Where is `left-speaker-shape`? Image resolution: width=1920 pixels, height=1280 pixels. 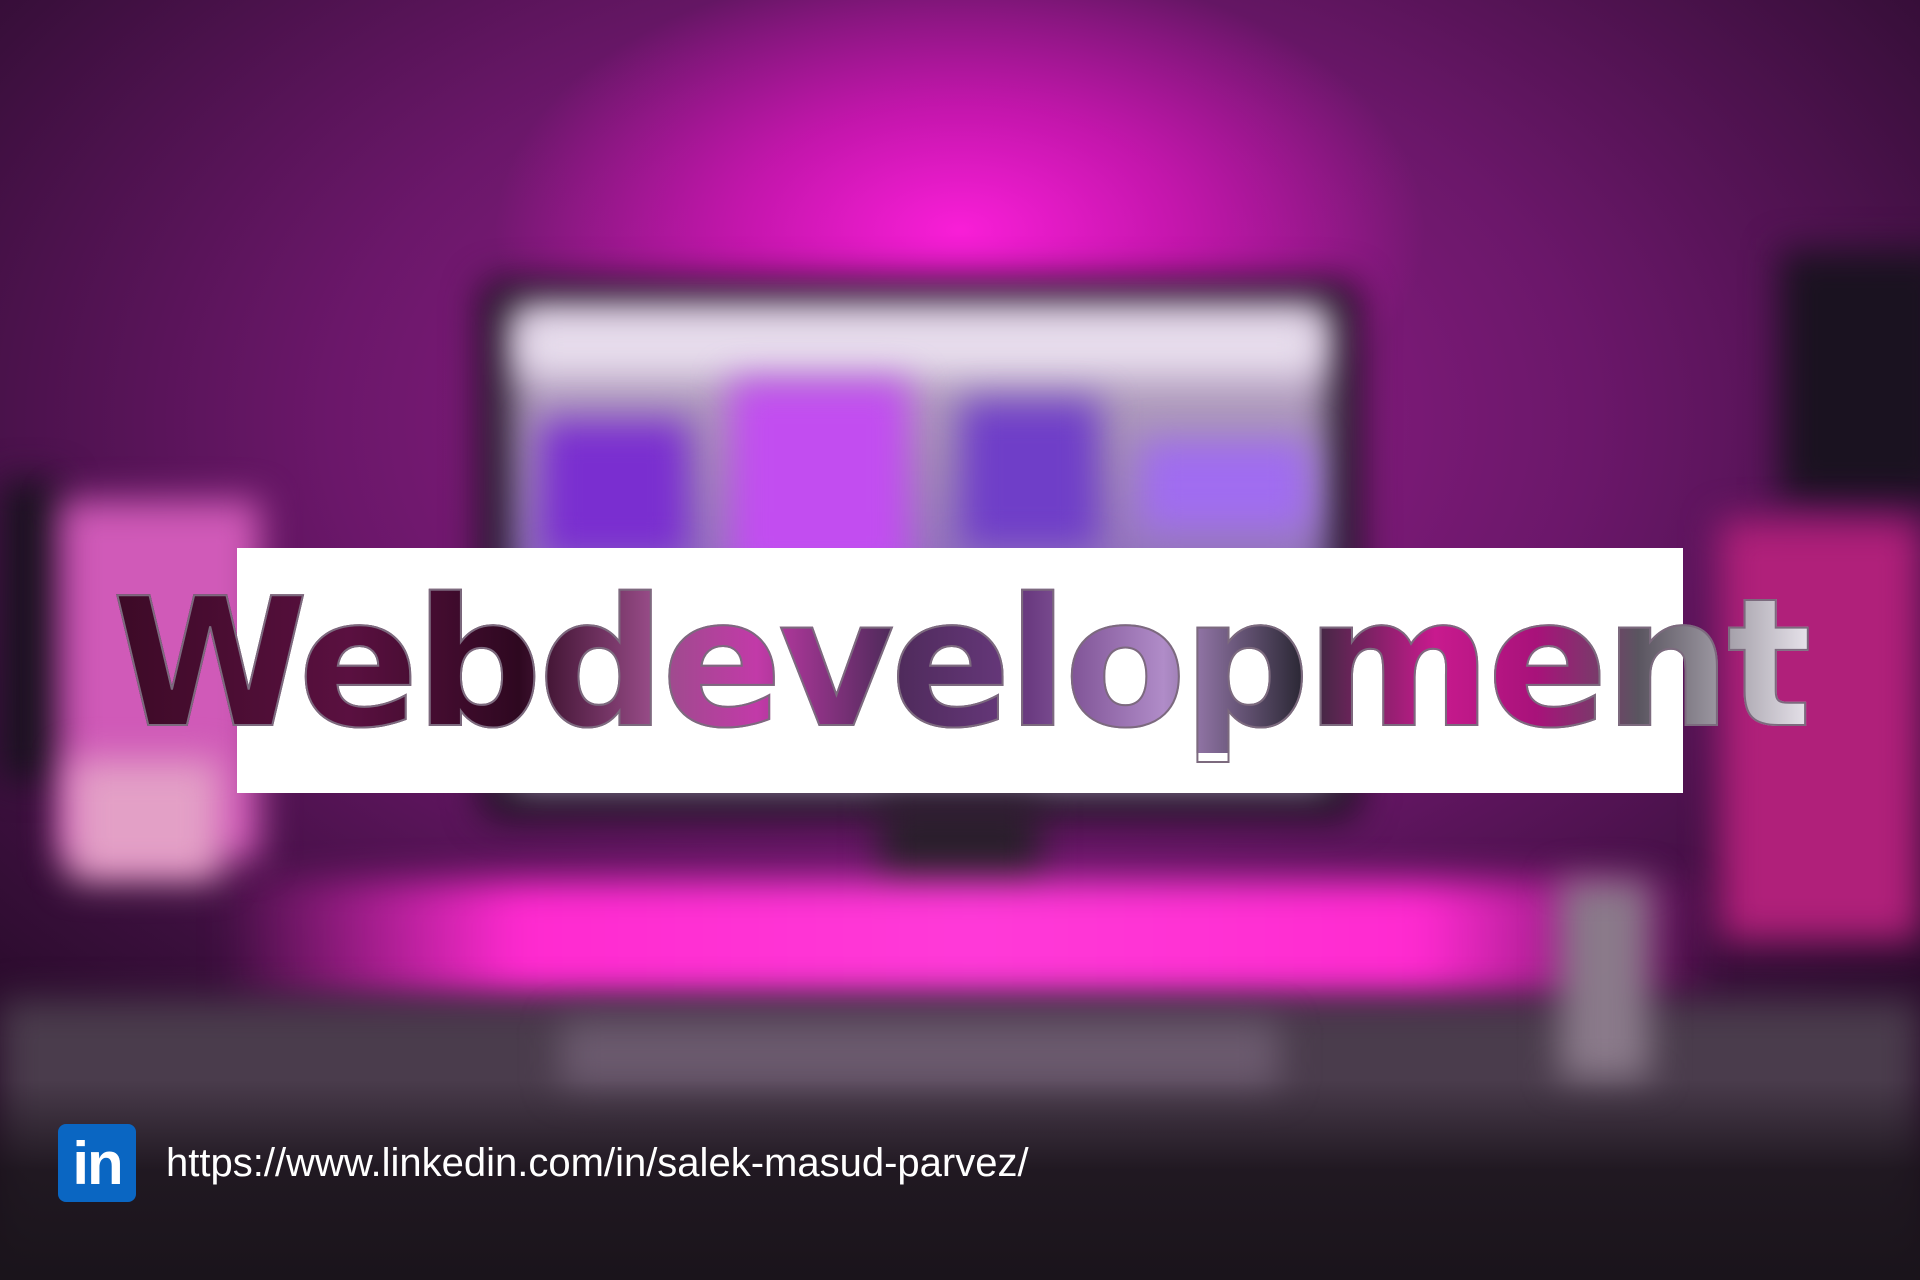 left-speaker-shape is located at coordinates (30, 630).